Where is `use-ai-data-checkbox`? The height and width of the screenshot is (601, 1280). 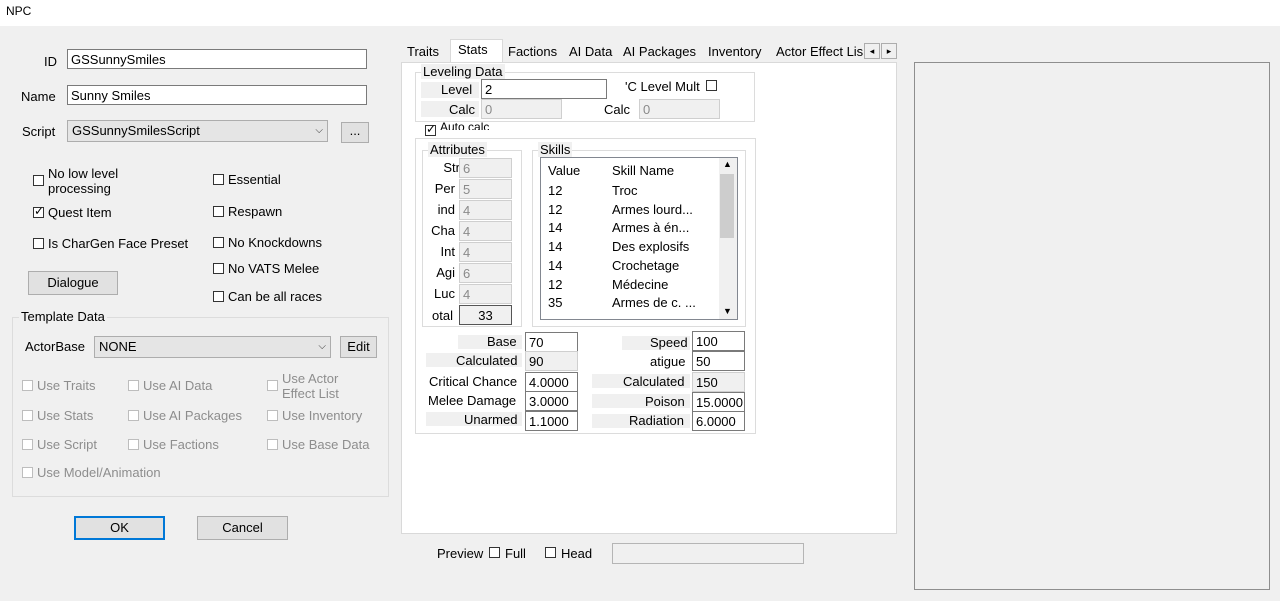
use-ai-data-checkbox is located at coordinates (133, 385).